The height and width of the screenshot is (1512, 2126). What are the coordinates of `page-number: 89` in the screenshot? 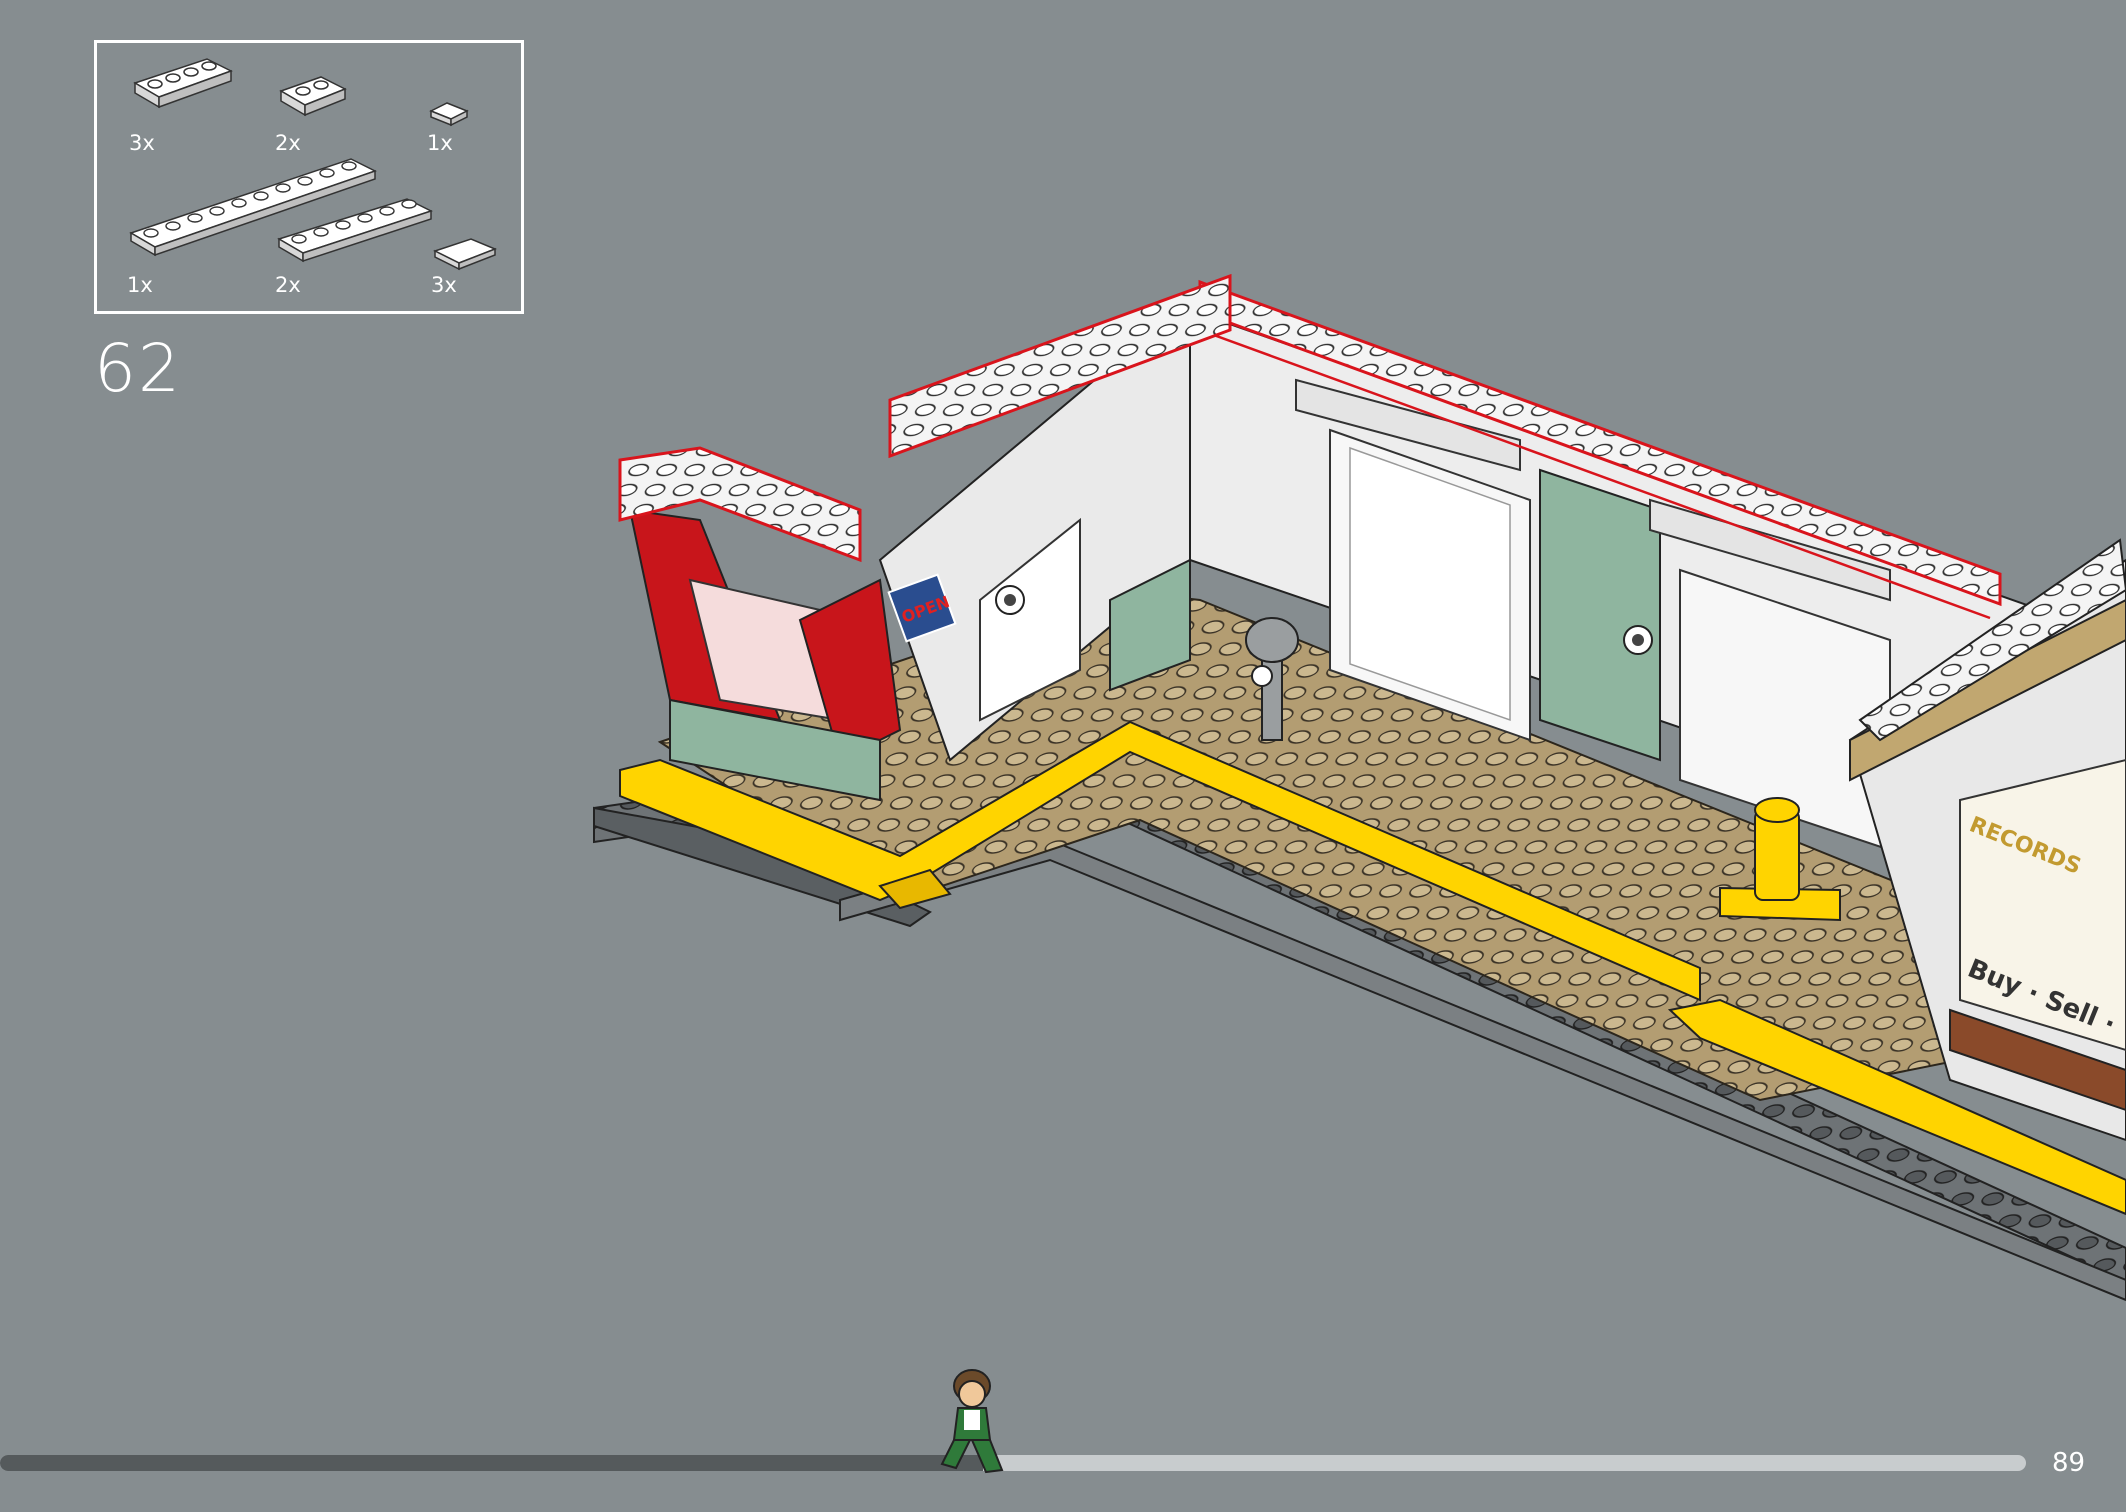 It's located at (2069, 1463).